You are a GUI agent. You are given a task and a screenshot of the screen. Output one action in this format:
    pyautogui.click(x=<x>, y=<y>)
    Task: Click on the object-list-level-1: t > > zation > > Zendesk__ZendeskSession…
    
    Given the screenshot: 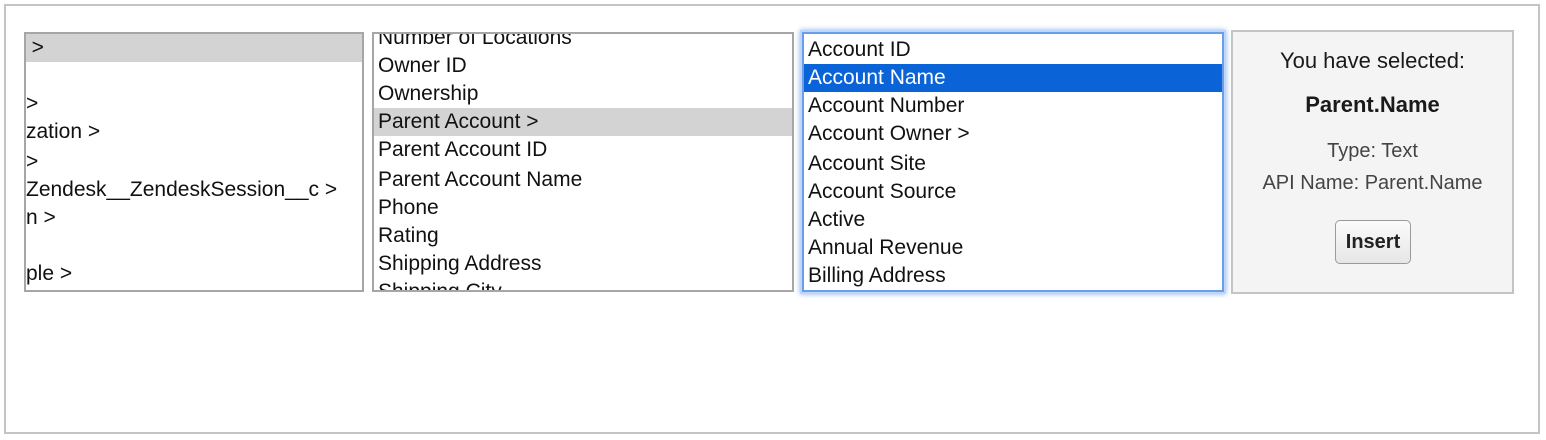 What is the action you would take?
    pyautogui.click(x=194, y=162)
    